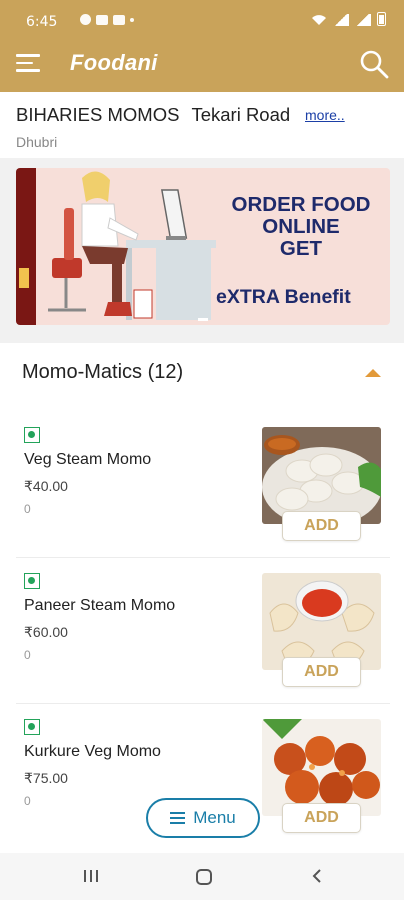 This screenshot has height=900, width=404. I want to click on recents-icon, so click(91, 876).